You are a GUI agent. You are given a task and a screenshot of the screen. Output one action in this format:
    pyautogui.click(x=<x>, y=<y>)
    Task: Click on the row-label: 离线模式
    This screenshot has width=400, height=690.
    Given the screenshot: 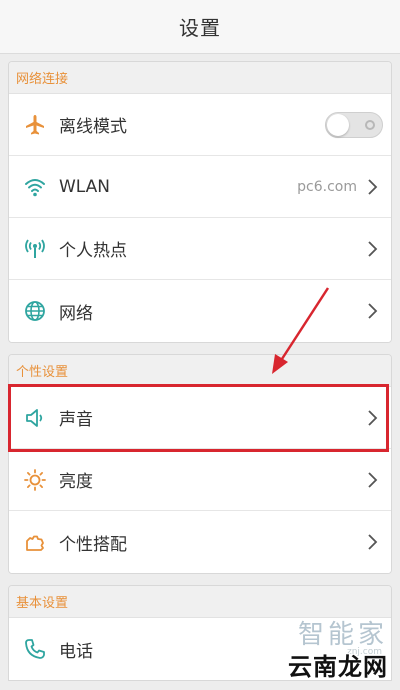 What is the action you would take?
    pyautogui.click(x=93, y=127)
    